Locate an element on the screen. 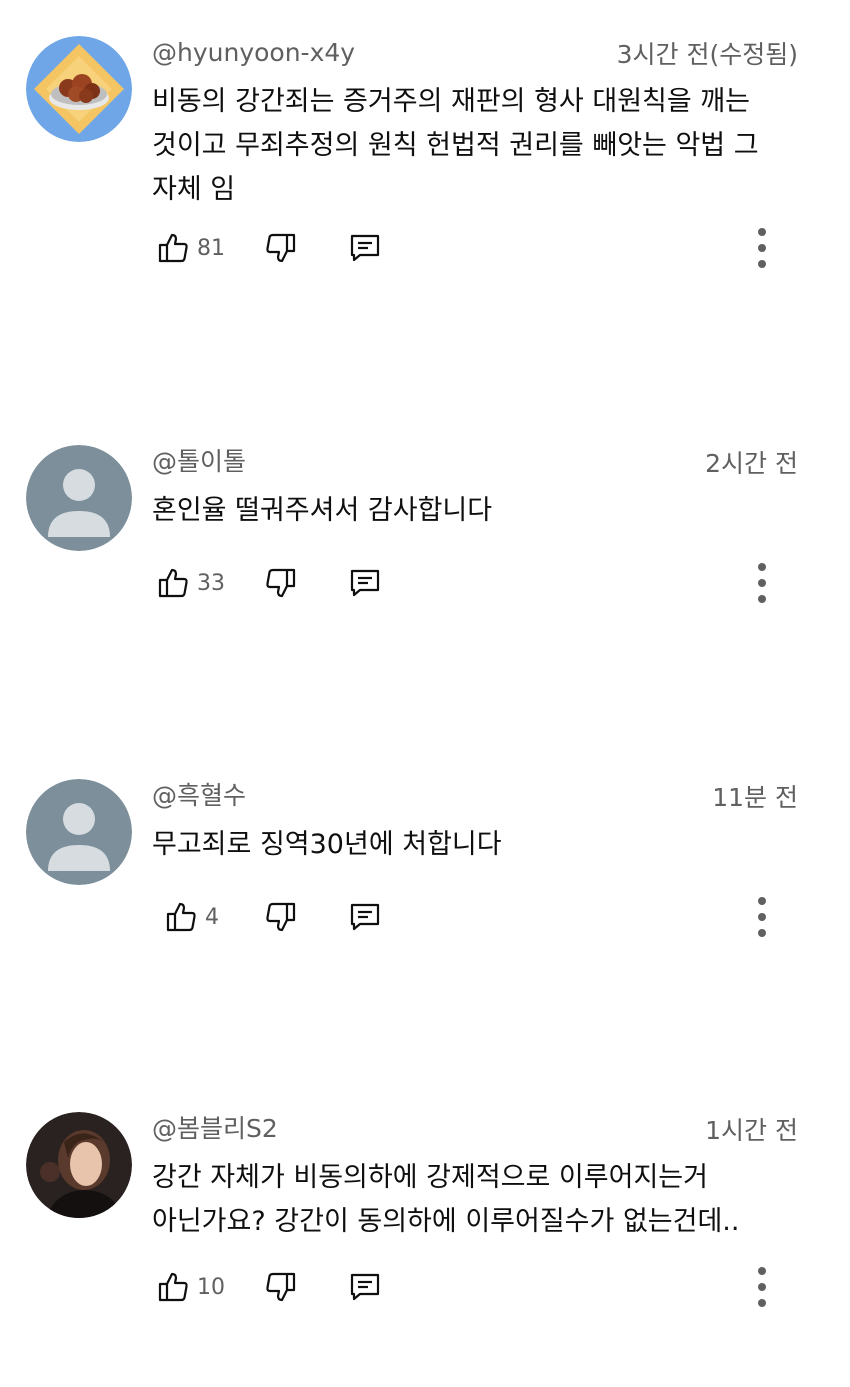 Image resolution: width=850 pixels, height=1387 pixels. food-bowl-avatar-icon is located at coordinates (79, 89).